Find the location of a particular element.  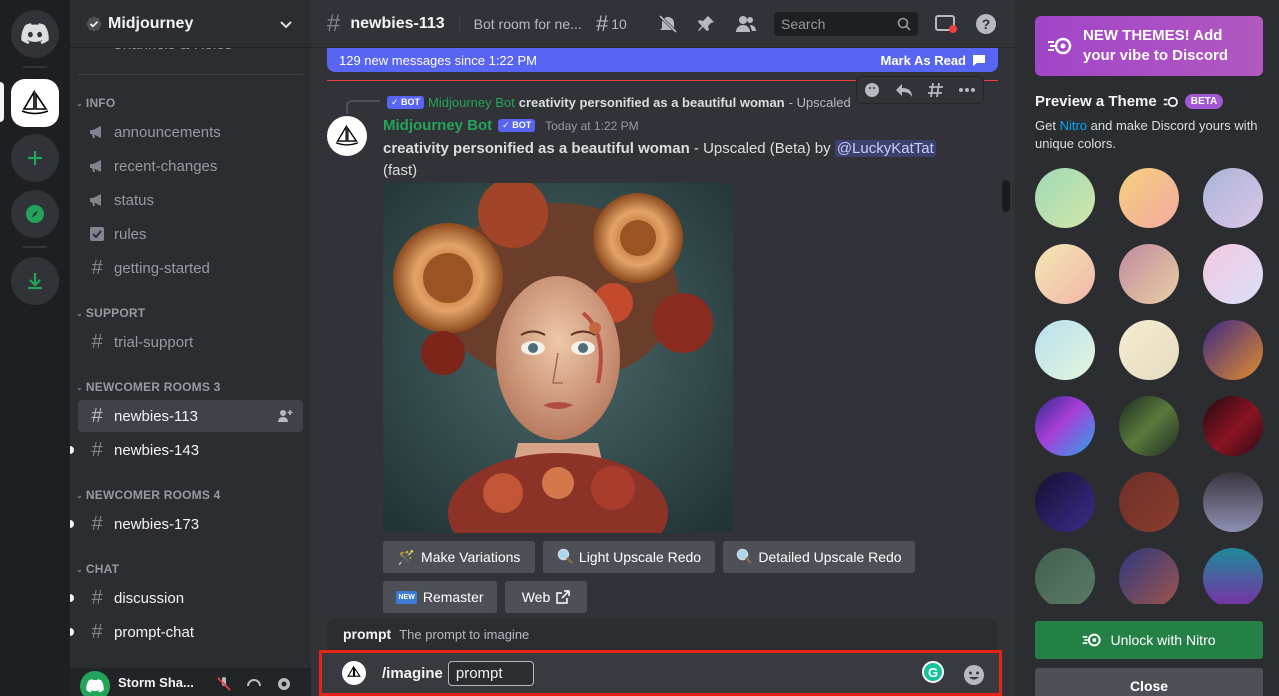

channel-status: status is located at coordinates (190, 200).